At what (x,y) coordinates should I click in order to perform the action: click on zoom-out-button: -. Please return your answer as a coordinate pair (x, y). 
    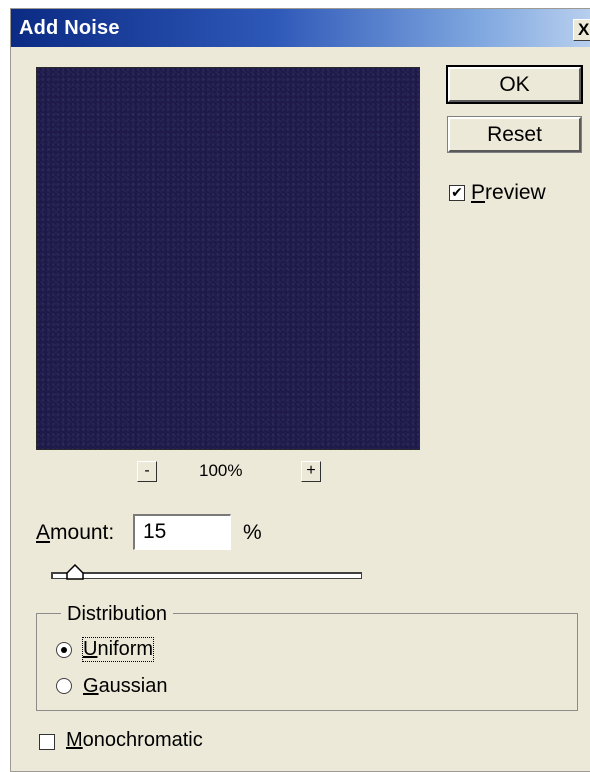
    Looking at the image, I should click on (147, 471).